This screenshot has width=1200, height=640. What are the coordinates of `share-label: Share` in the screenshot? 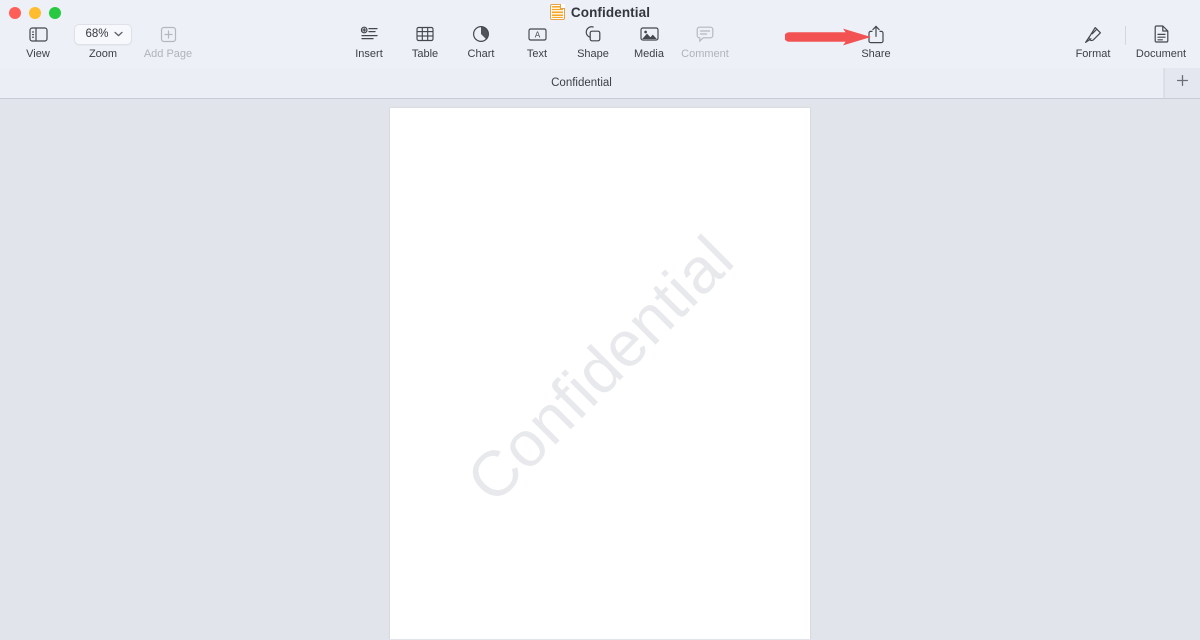 It's located at (876, 54).